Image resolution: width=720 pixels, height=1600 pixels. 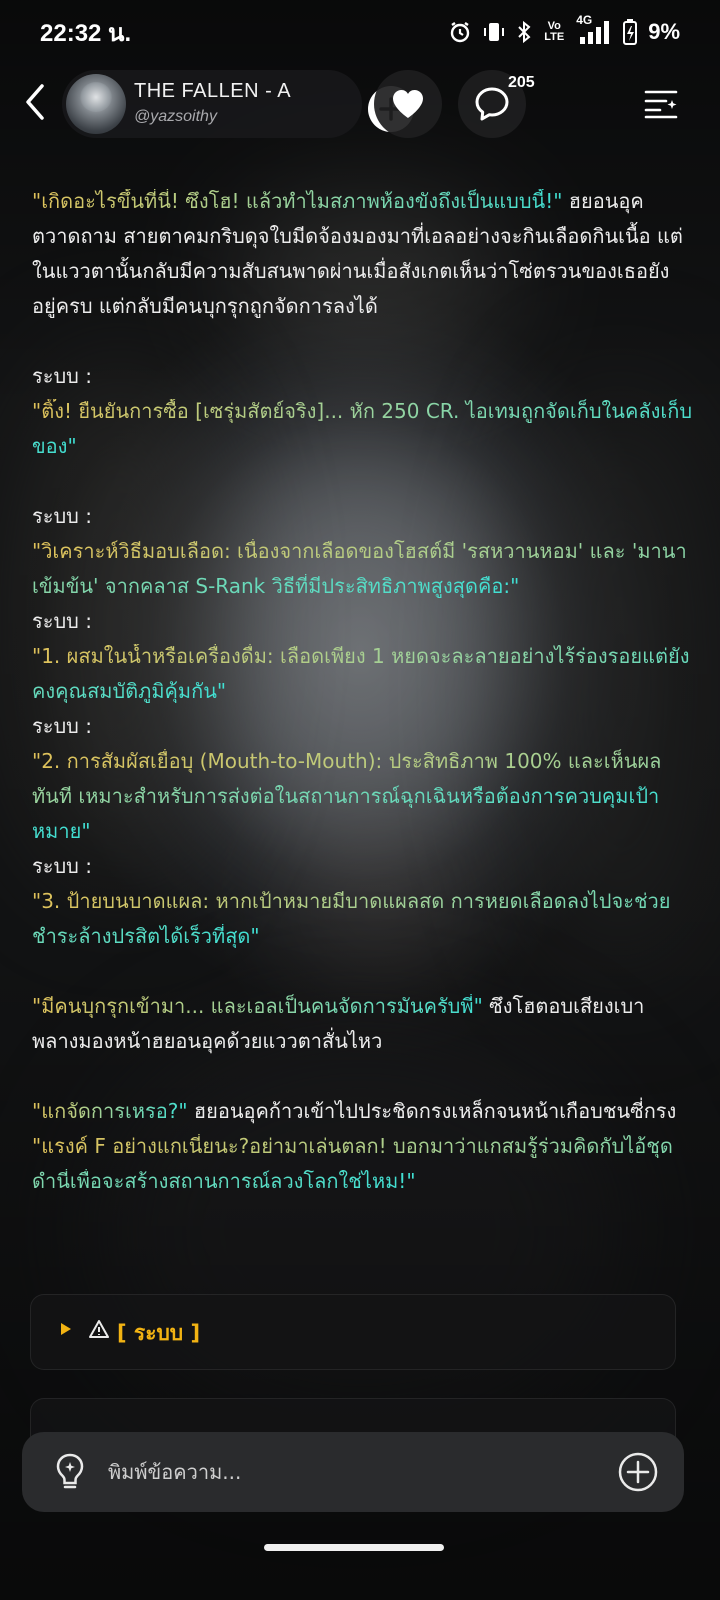 I want to click on author-handle: @yazsoithy, so click(x=175, y=116).